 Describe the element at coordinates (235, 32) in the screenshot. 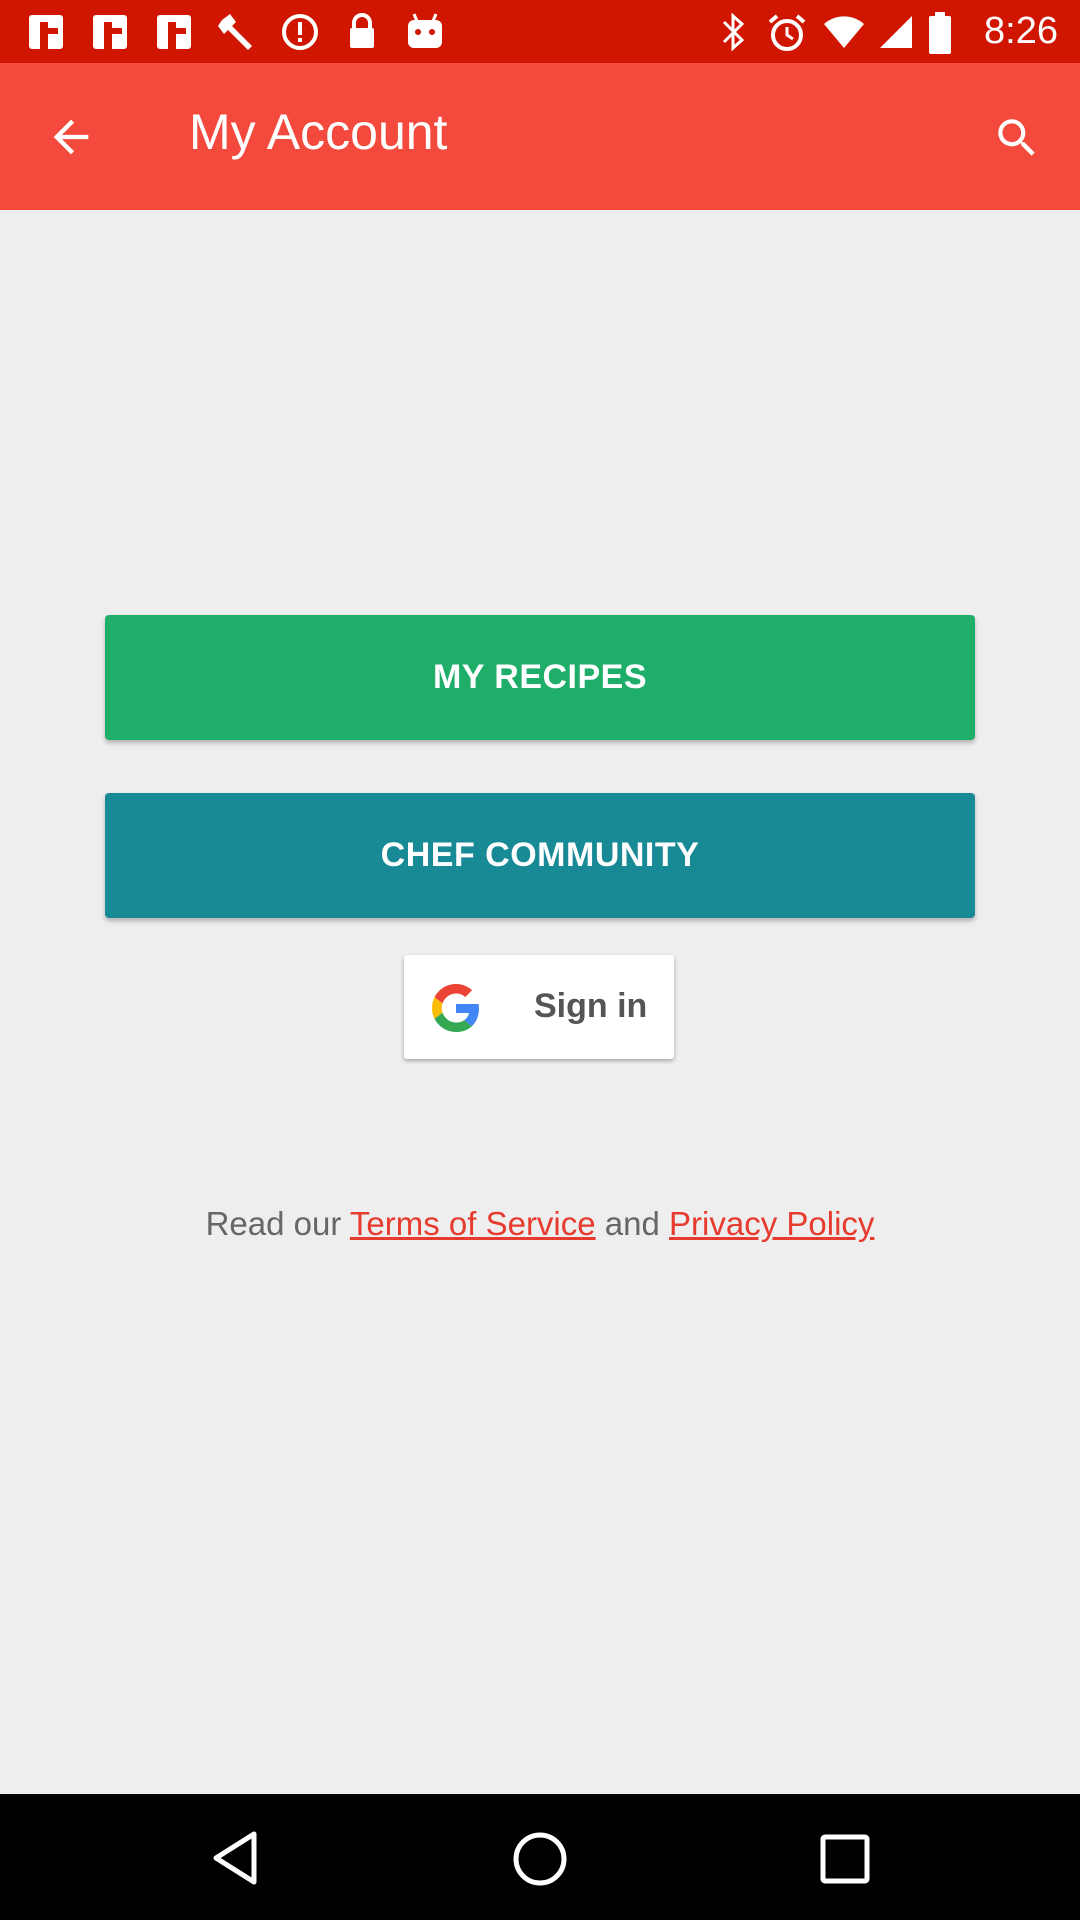

I see `wrench-icon` at that location.